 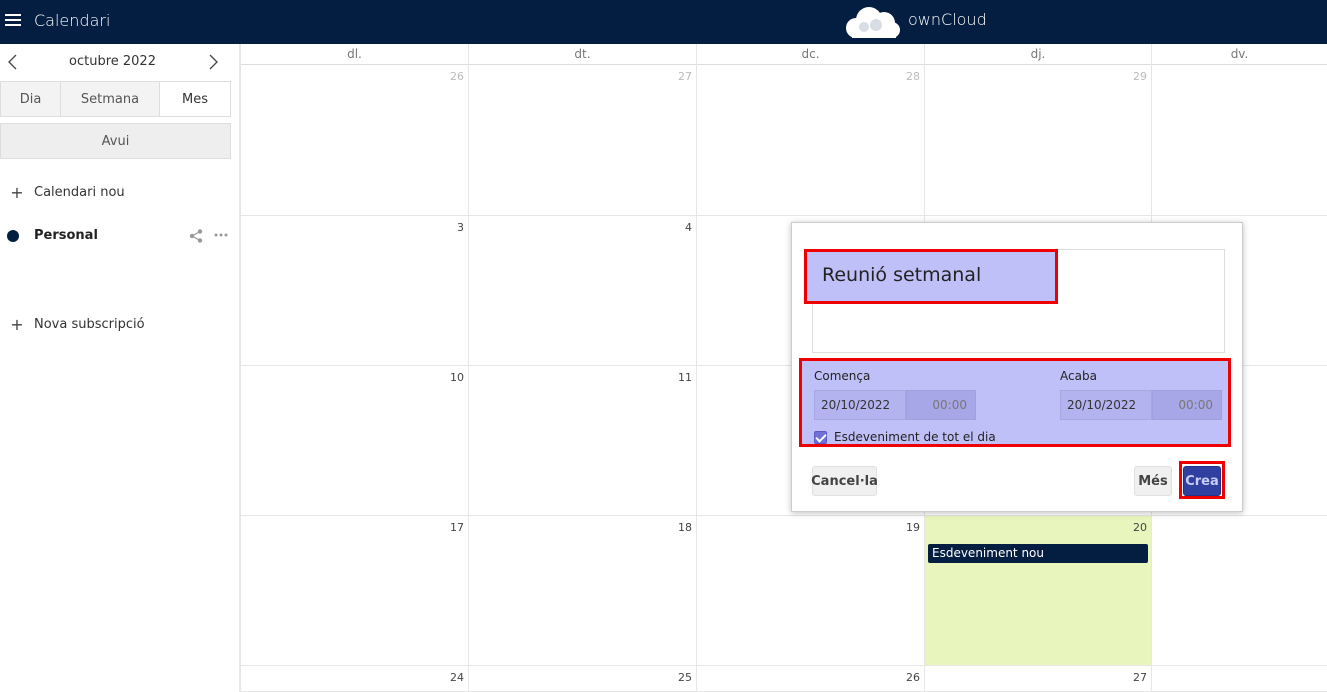 What do you see at coordinates (354, 441) in the screenshot?
I see `day-cell: 10` at bounding box center [354, 441].